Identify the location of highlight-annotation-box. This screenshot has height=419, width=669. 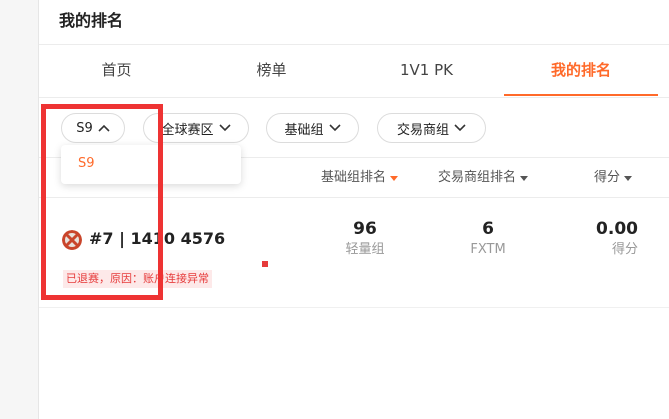
(102, 202).